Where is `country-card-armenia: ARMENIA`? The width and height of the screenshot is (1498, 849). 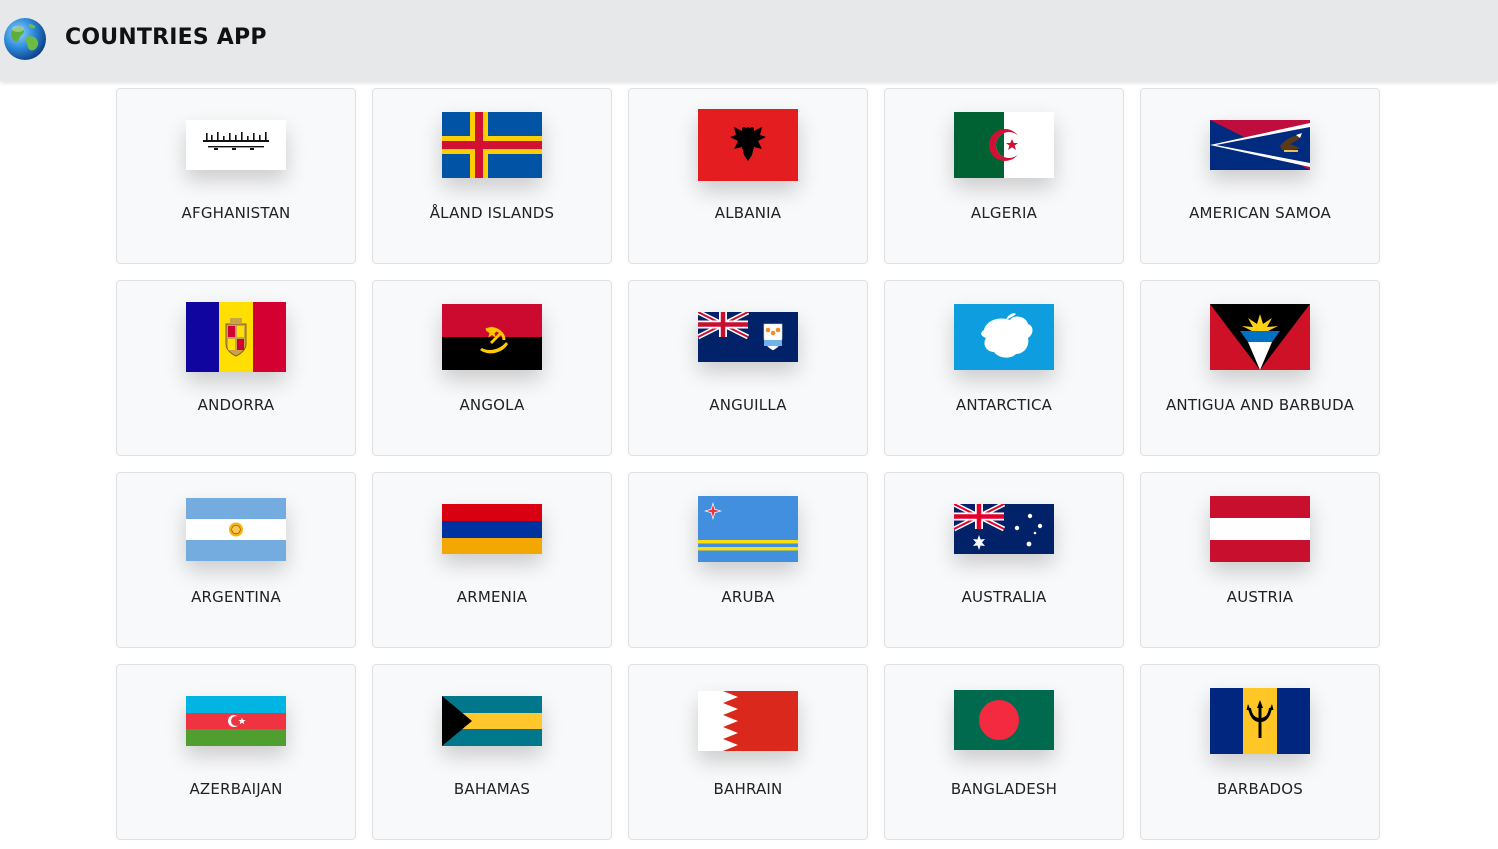
country-card-armenia: ARMENIA is located at coordinates (492, 560).